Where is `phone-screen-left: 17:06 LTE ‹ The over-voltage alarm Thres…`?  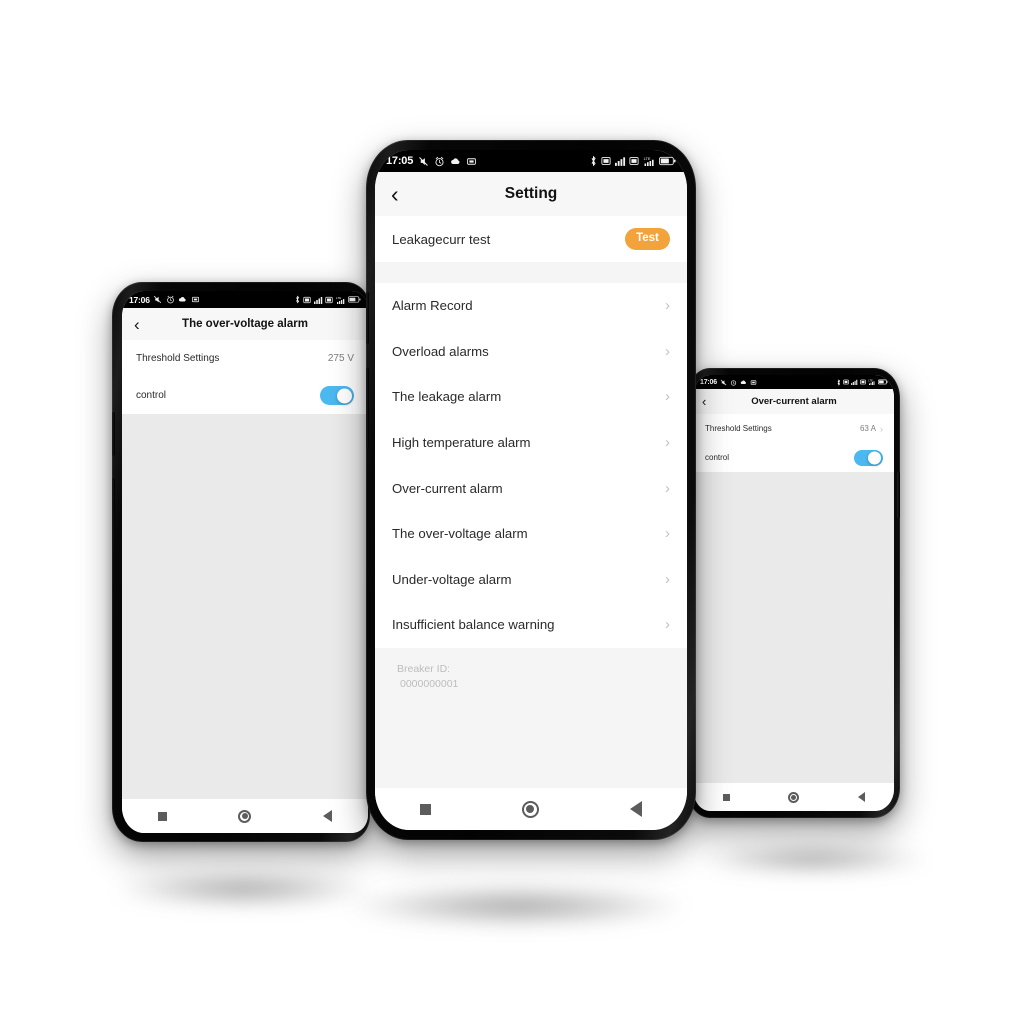
phone-screen-left: 17:06 LTE ‹ The over-voltage alarm Thres… is located at coordinates (245, 562).